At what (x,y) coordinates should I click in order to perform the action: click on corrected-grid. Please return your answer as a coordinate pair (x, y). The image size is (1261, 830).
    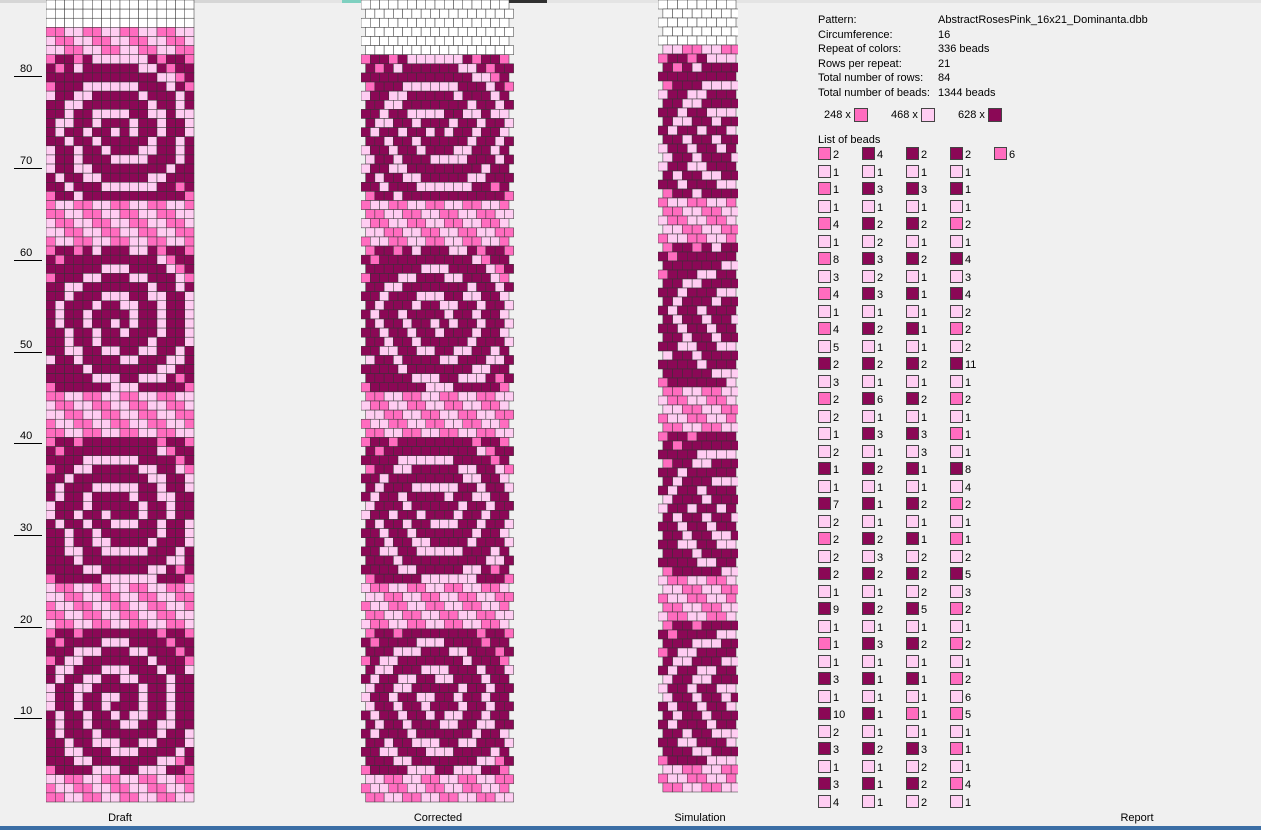
    Looking at the image, I should click on (441, 406).